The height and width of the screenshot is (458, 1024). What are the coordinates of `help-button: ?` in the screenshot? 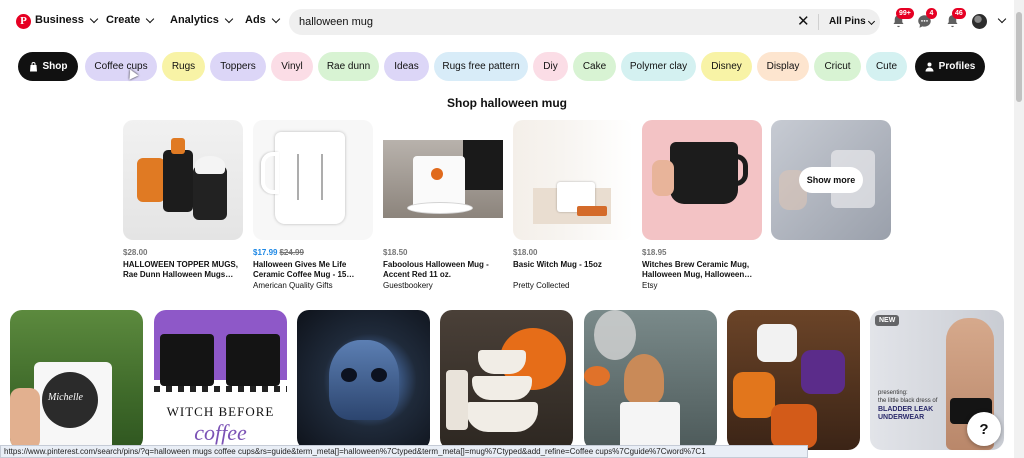 It's located at (984, 429).